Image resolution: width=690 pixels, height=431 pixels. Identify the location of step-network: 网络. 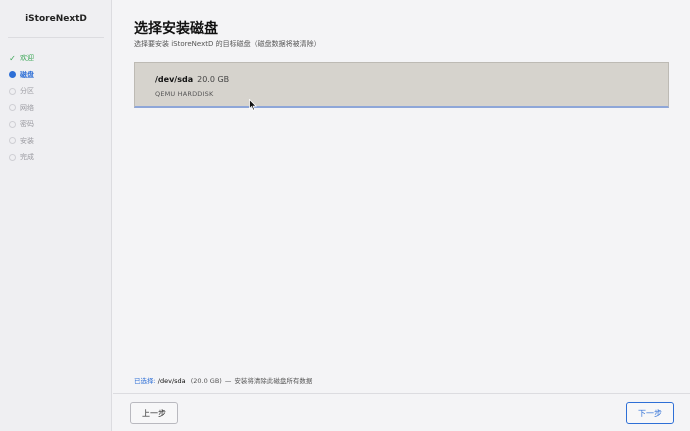
(21, 108).